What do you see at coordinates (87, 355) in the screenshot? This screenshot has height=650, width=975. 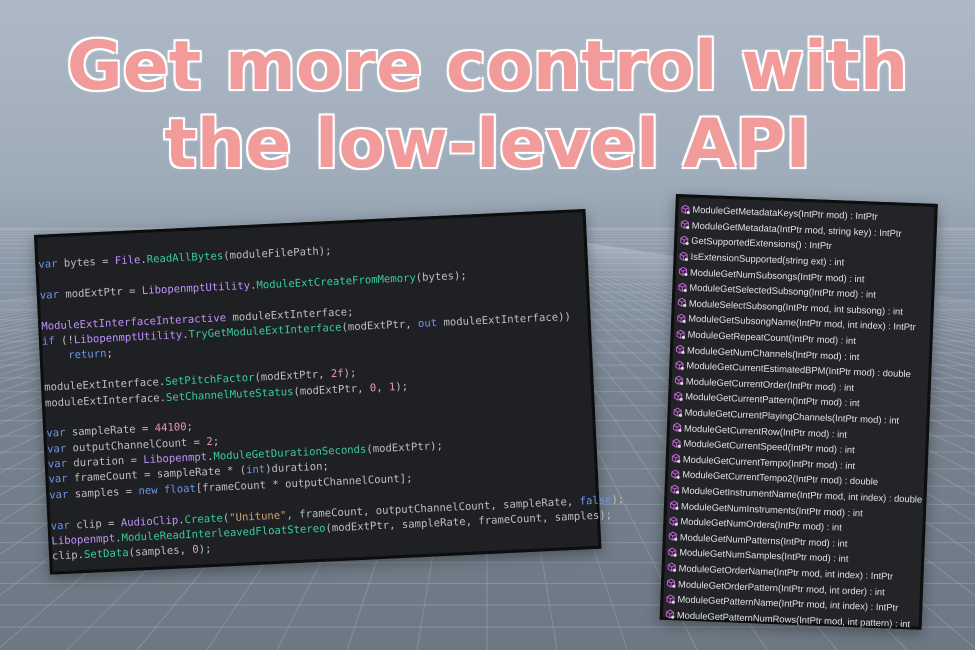 I see `code-token: return` at bounding box center [87, 355].